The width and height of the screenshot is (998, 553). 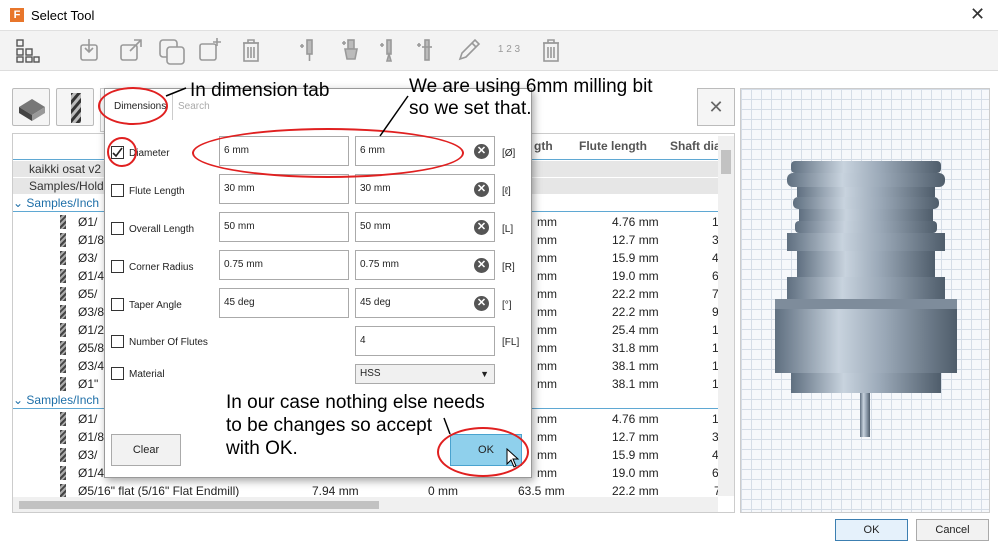 What do you see at coordinates (952, 530) in the screenshot?
I see `cancel-button: Cancel` at bounding box center [952, 530].